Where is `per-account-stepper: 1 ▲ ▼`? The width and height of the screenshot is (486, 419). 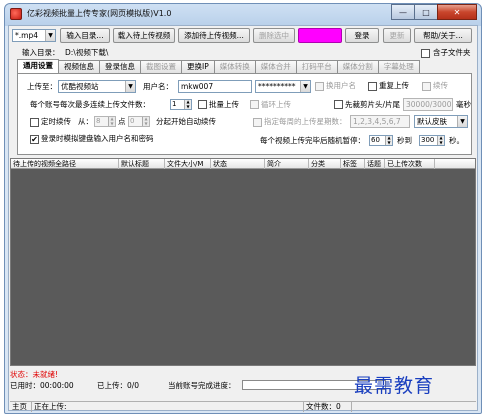
per-account-stepper: 1 ▲ ▼ is located at coordinates (181, 104).